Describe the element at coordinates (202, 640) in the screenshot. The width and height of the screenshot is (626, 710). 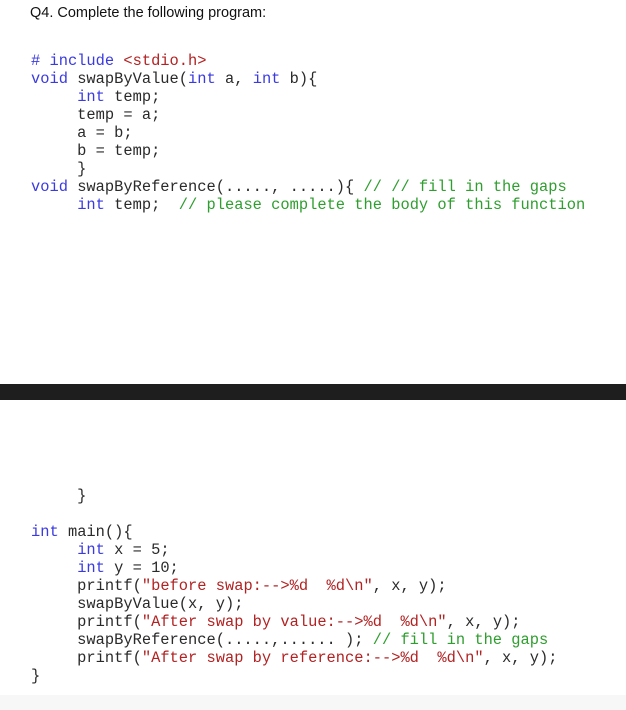
I see `code-text: swapByReference(.....,...... );` at that location.